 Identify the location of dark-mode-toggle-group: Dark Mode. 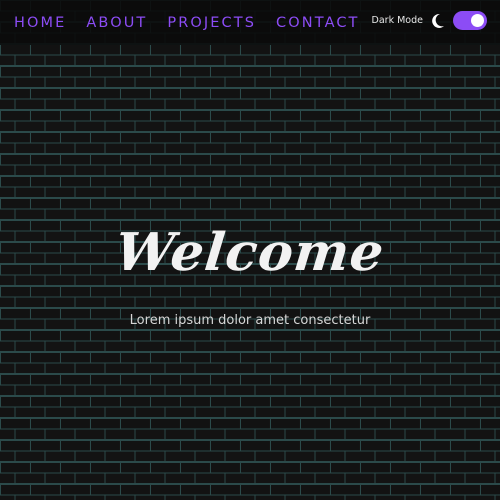
(429, 20).